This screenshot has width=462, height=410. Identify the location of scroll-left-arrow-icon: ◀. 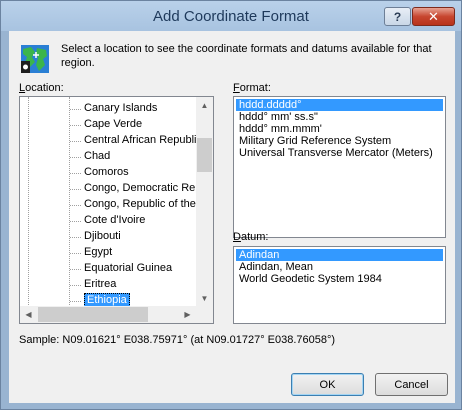
(28, 314).